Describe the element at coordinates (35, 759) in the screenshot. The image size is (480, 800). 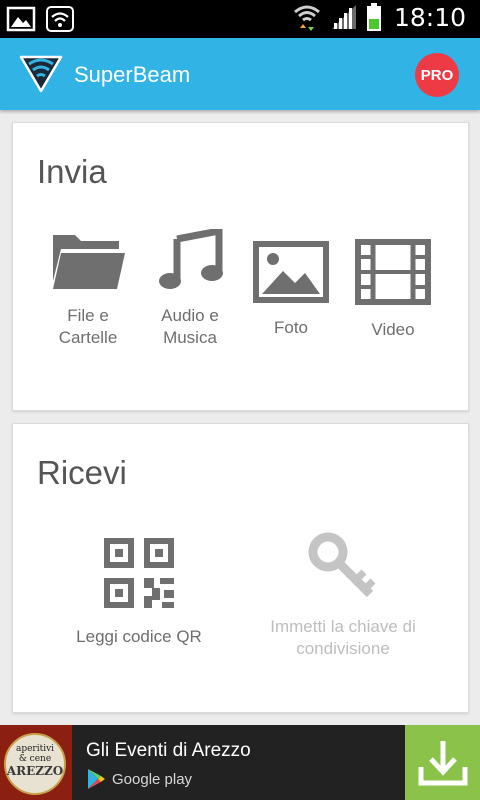
I see `ad-thumb-line2: & cene` at that location.